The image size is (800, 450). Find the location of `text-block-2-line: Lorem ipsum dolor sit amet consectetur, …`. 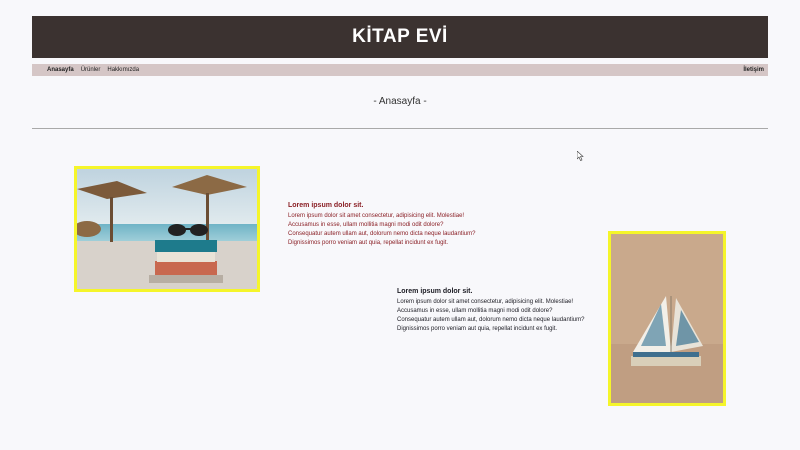

text-block-2-line: Lorem ipsum dolor sit amet consectetur, … is located at coordinates (485, 302).